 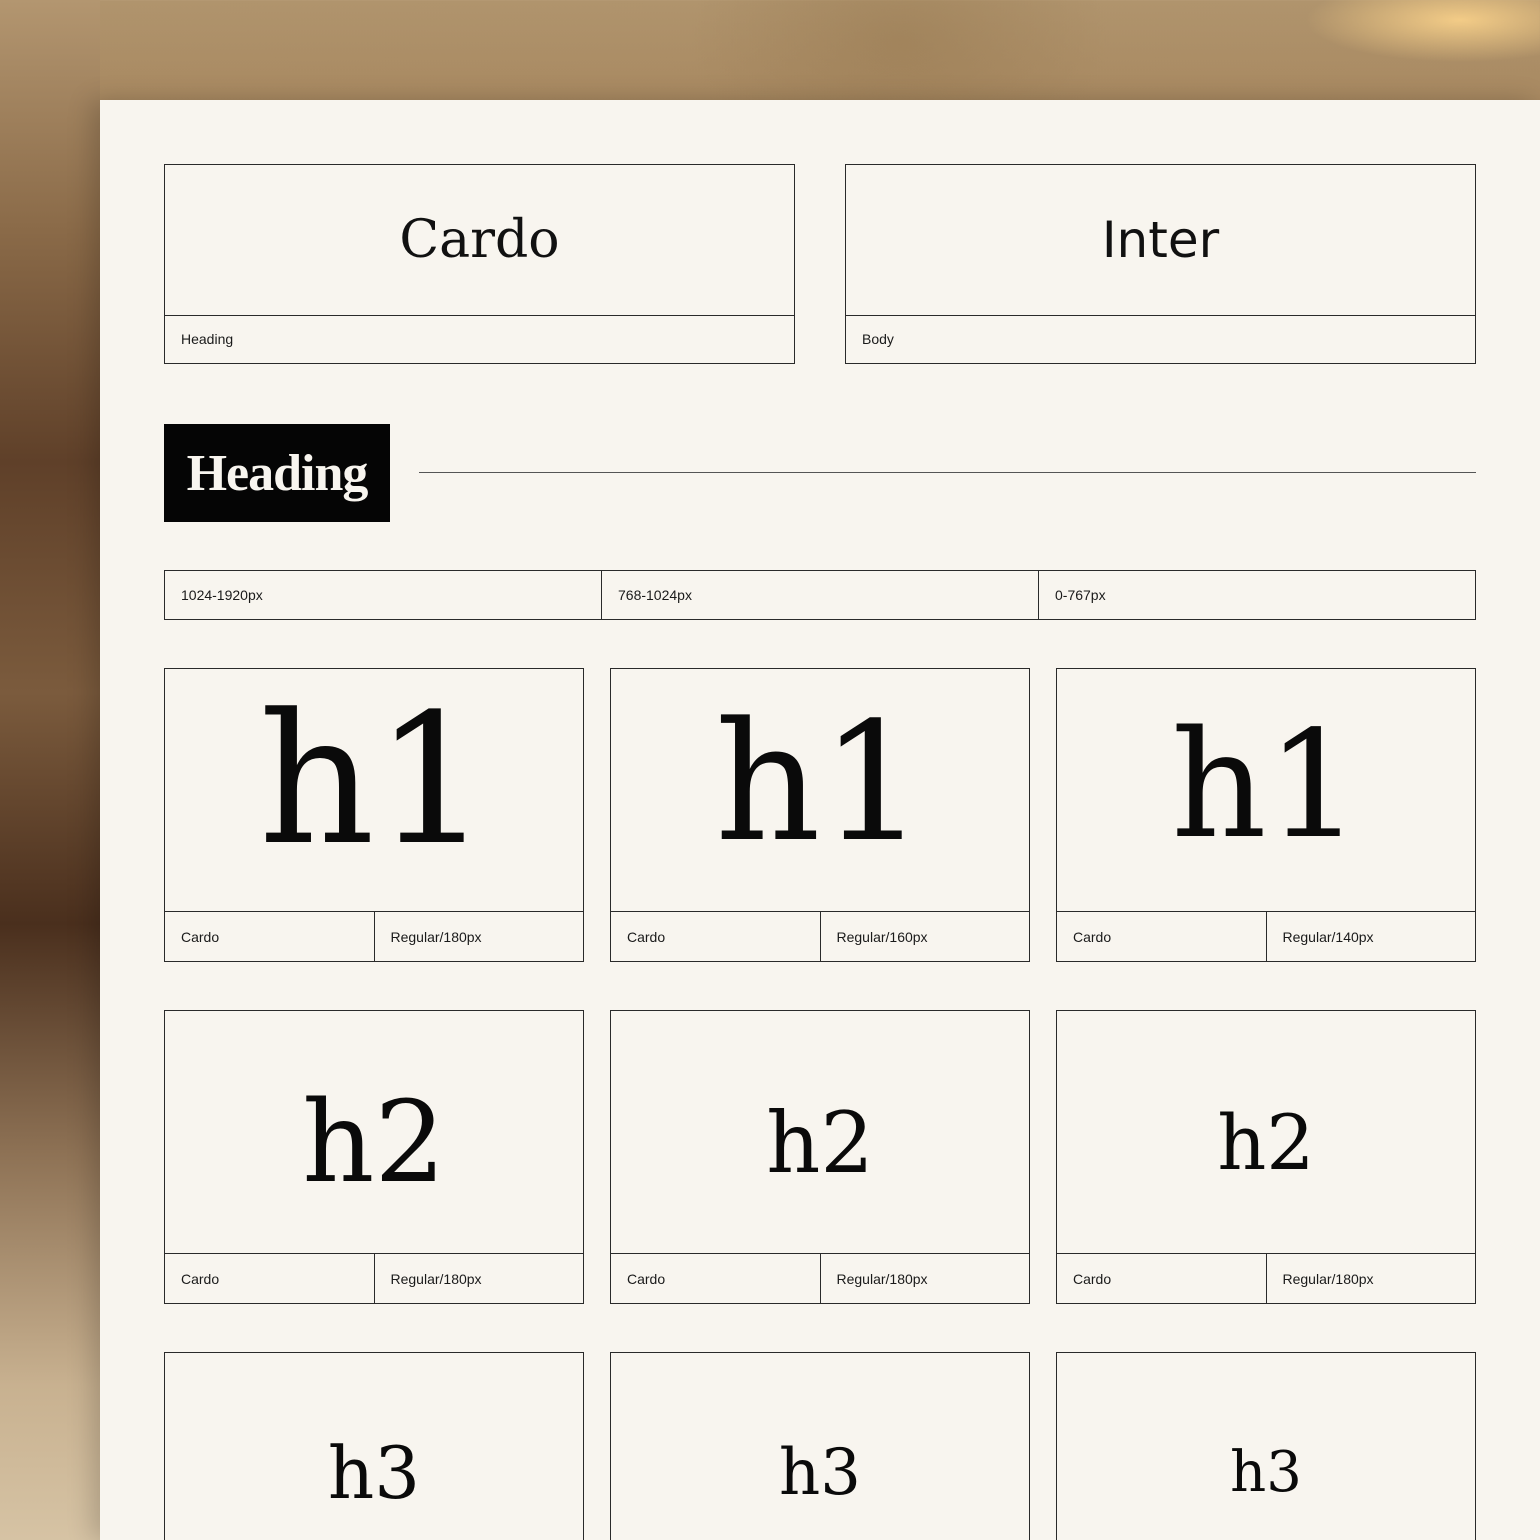 I want to click on h2-desktop-spec: Regular/180px, so click(x=436, y=1278).